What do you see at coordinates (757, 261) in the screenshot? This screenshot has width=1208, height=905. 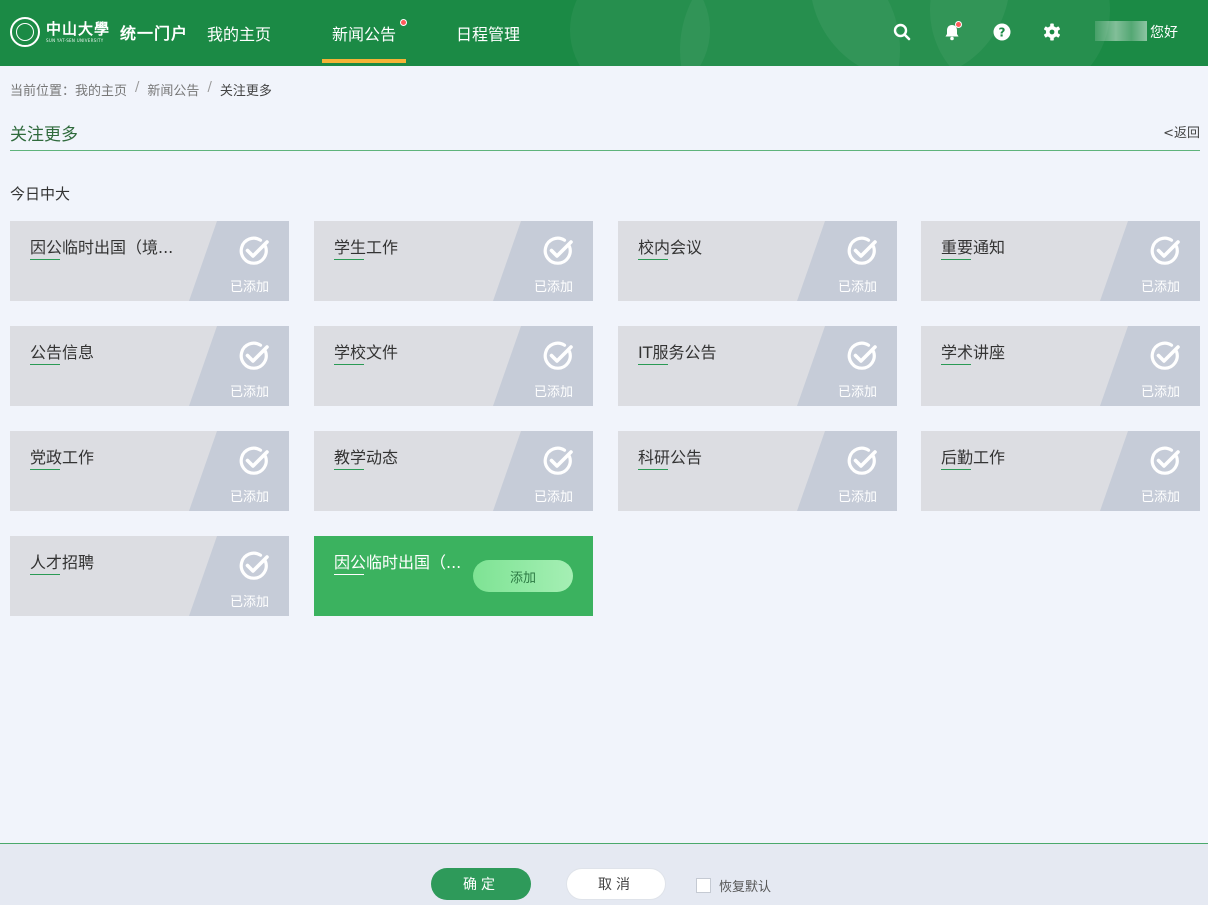 I see `subscription-card: 校内会议 已添加` at bounding box center [757, 261].